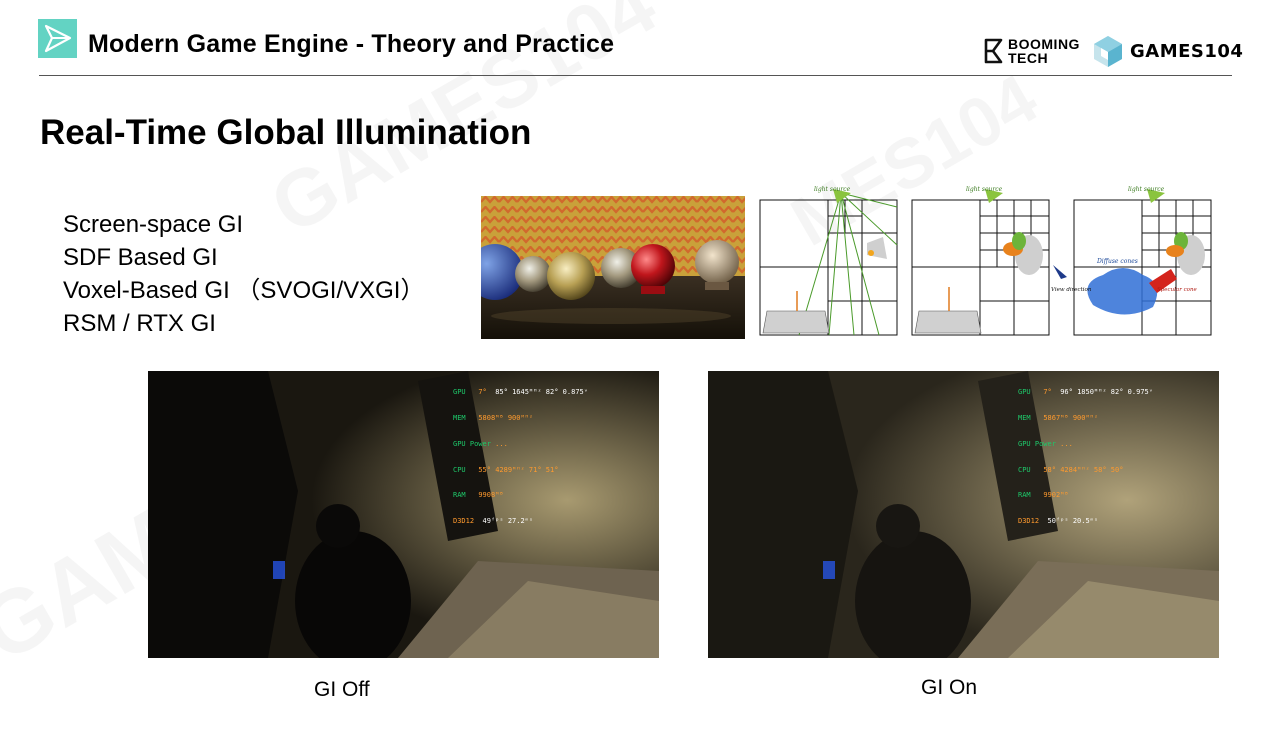 This screenshot has height=738, width=1280. What do you see at coordinates (993, 51) in the screenshot?
I see `booming-tech-logo-icon` at bounding box center [993, 51].